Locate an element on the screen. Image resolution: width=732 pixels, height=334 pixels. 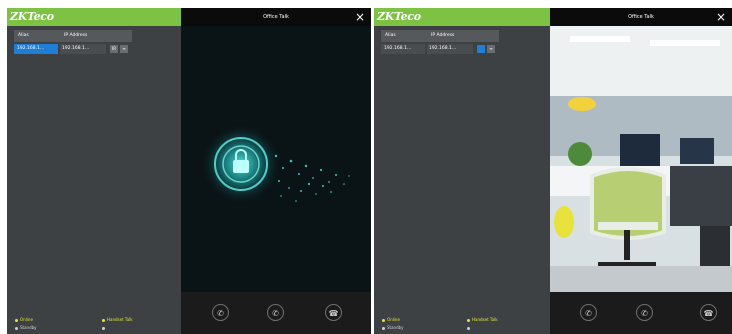
device-row: 192.168.1... 192.168.1... ≡ is located at coordinates (440, 49).